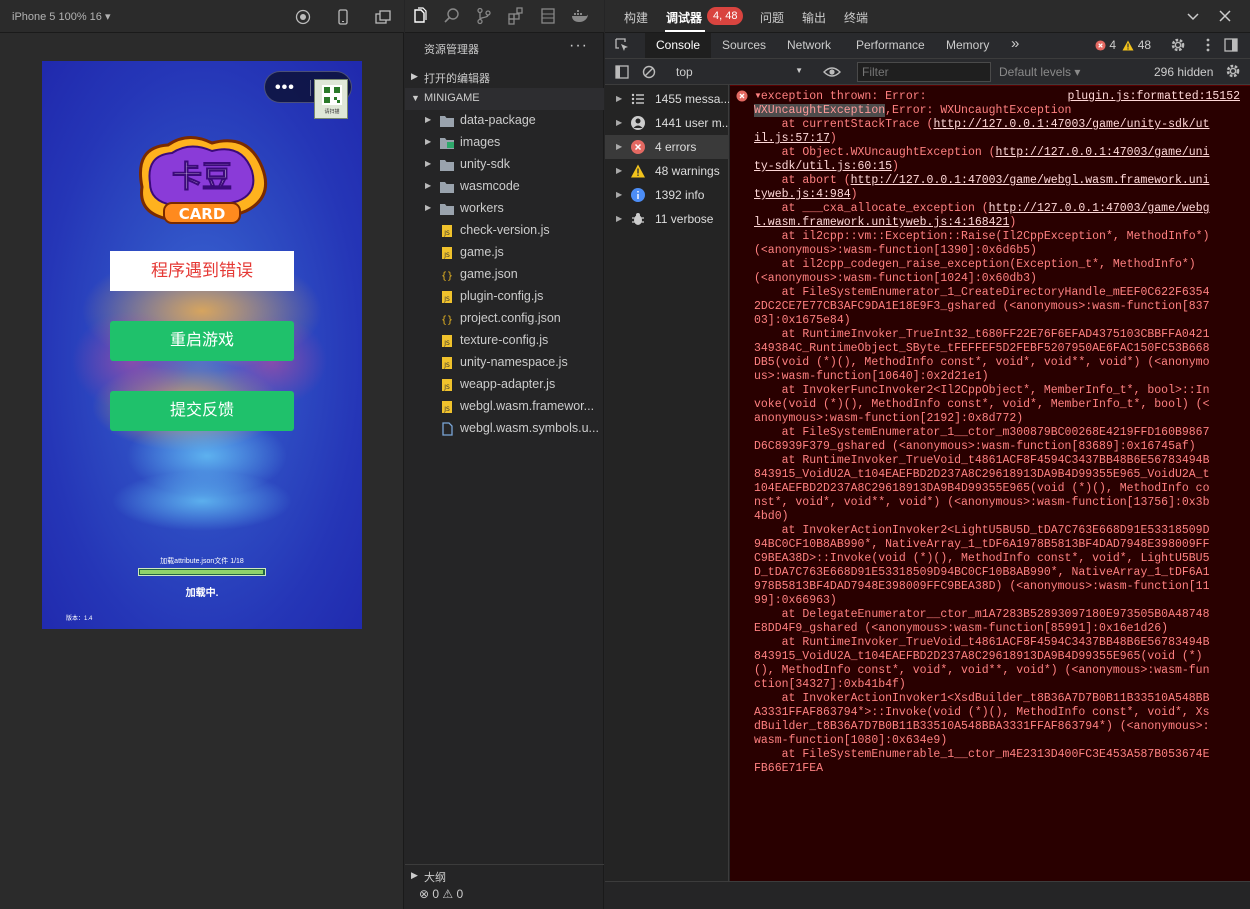 Image resolution: width=1250 pixels, height=909 pixels. Describe the element at coordinates (1178, 45) in the screenshot. I see `settings-gear-icon` at that location.